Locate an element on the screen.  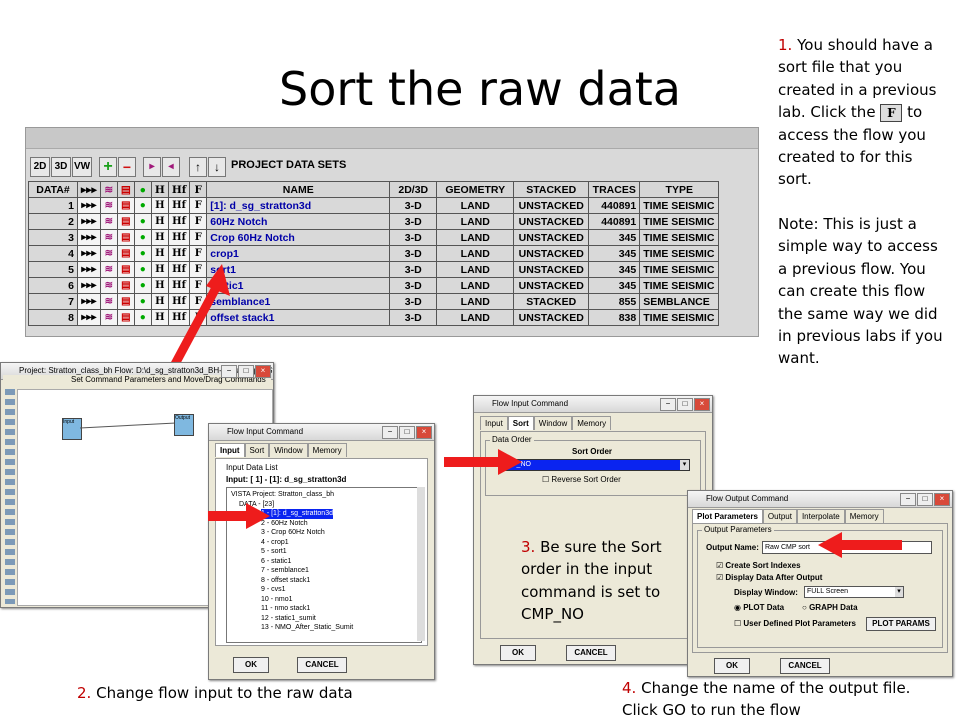
flow-tool-palette is located at coordinates (10, 496).